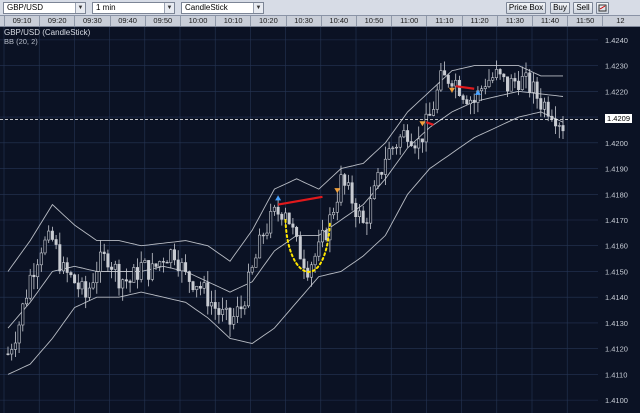  Describe the element at coordinates (616, 66) in the screenshot. I see `price-tick-label: 1.4230` at that location.